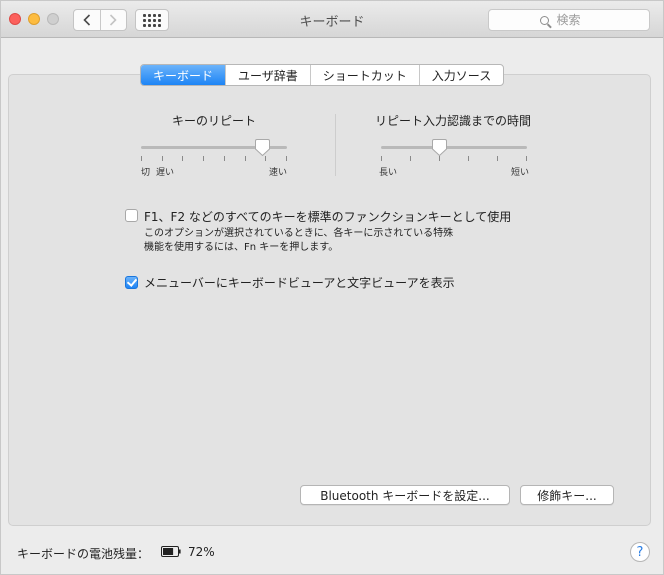  What do you see at coordinates (327, 216) in the screenshot?
I see `fn-keys-label: F1、F2 などのすべてのキーを標準のファンクションキーとして使用` at bounding box center [327, 216].